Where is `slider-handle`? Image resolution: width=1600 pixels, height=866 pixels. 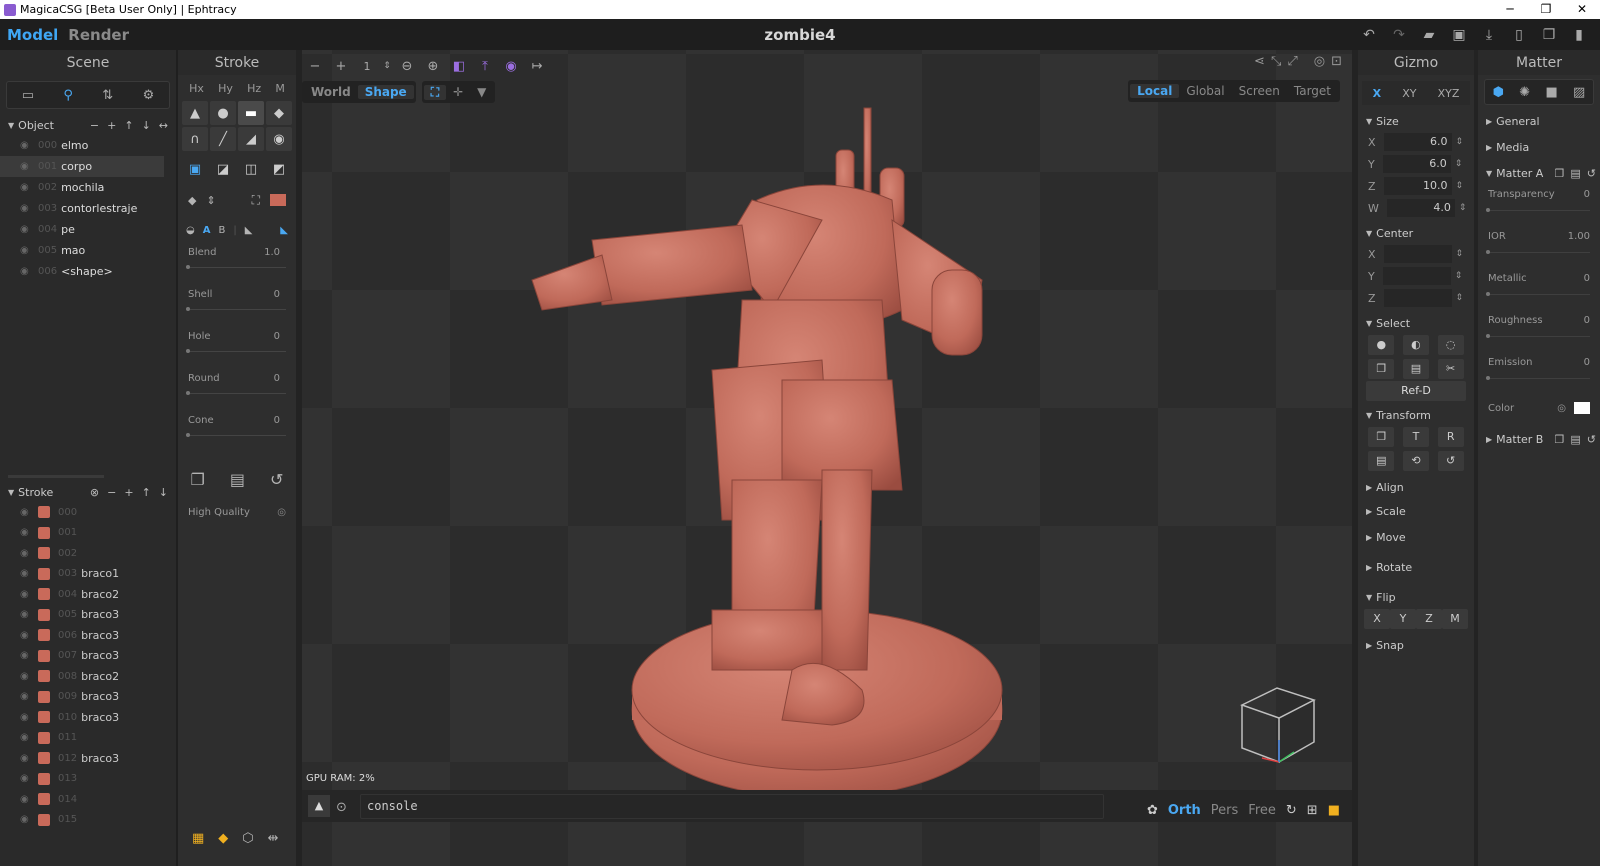
slider-handle is located at coordinates (188, 351).